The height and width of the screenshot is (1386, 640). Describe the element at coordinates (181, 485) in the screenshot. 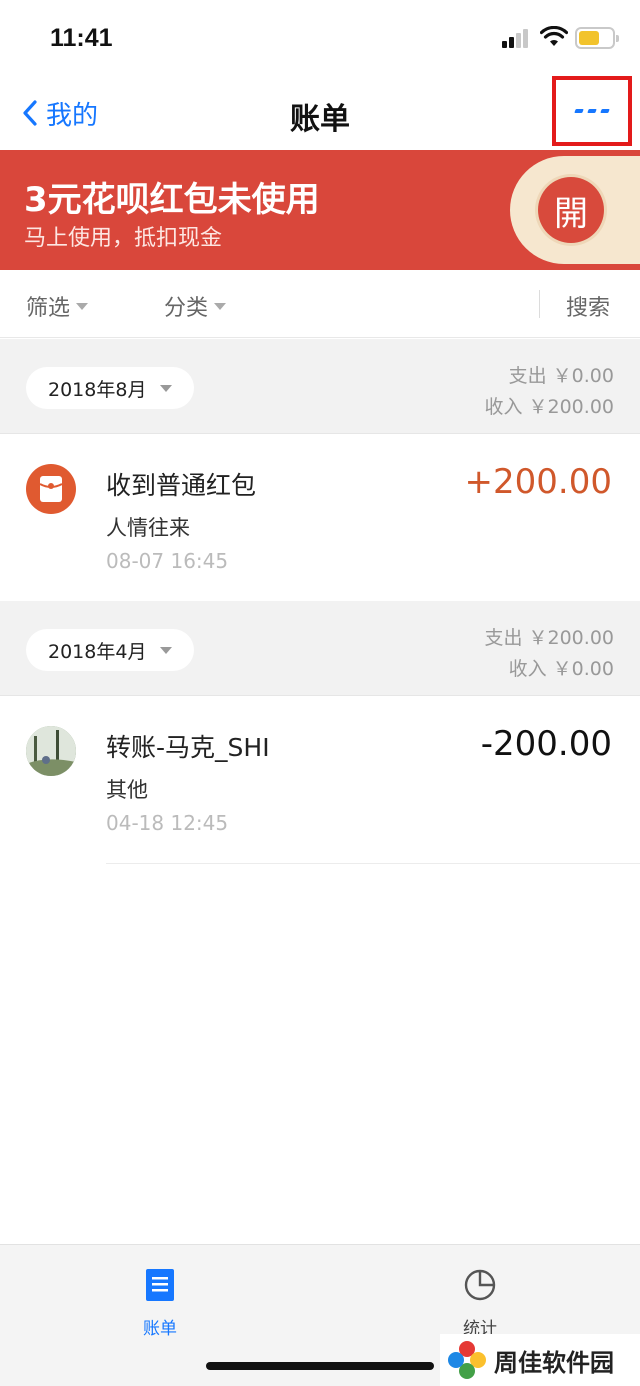

I see `transaction-title: 收到普通红包` at that location.